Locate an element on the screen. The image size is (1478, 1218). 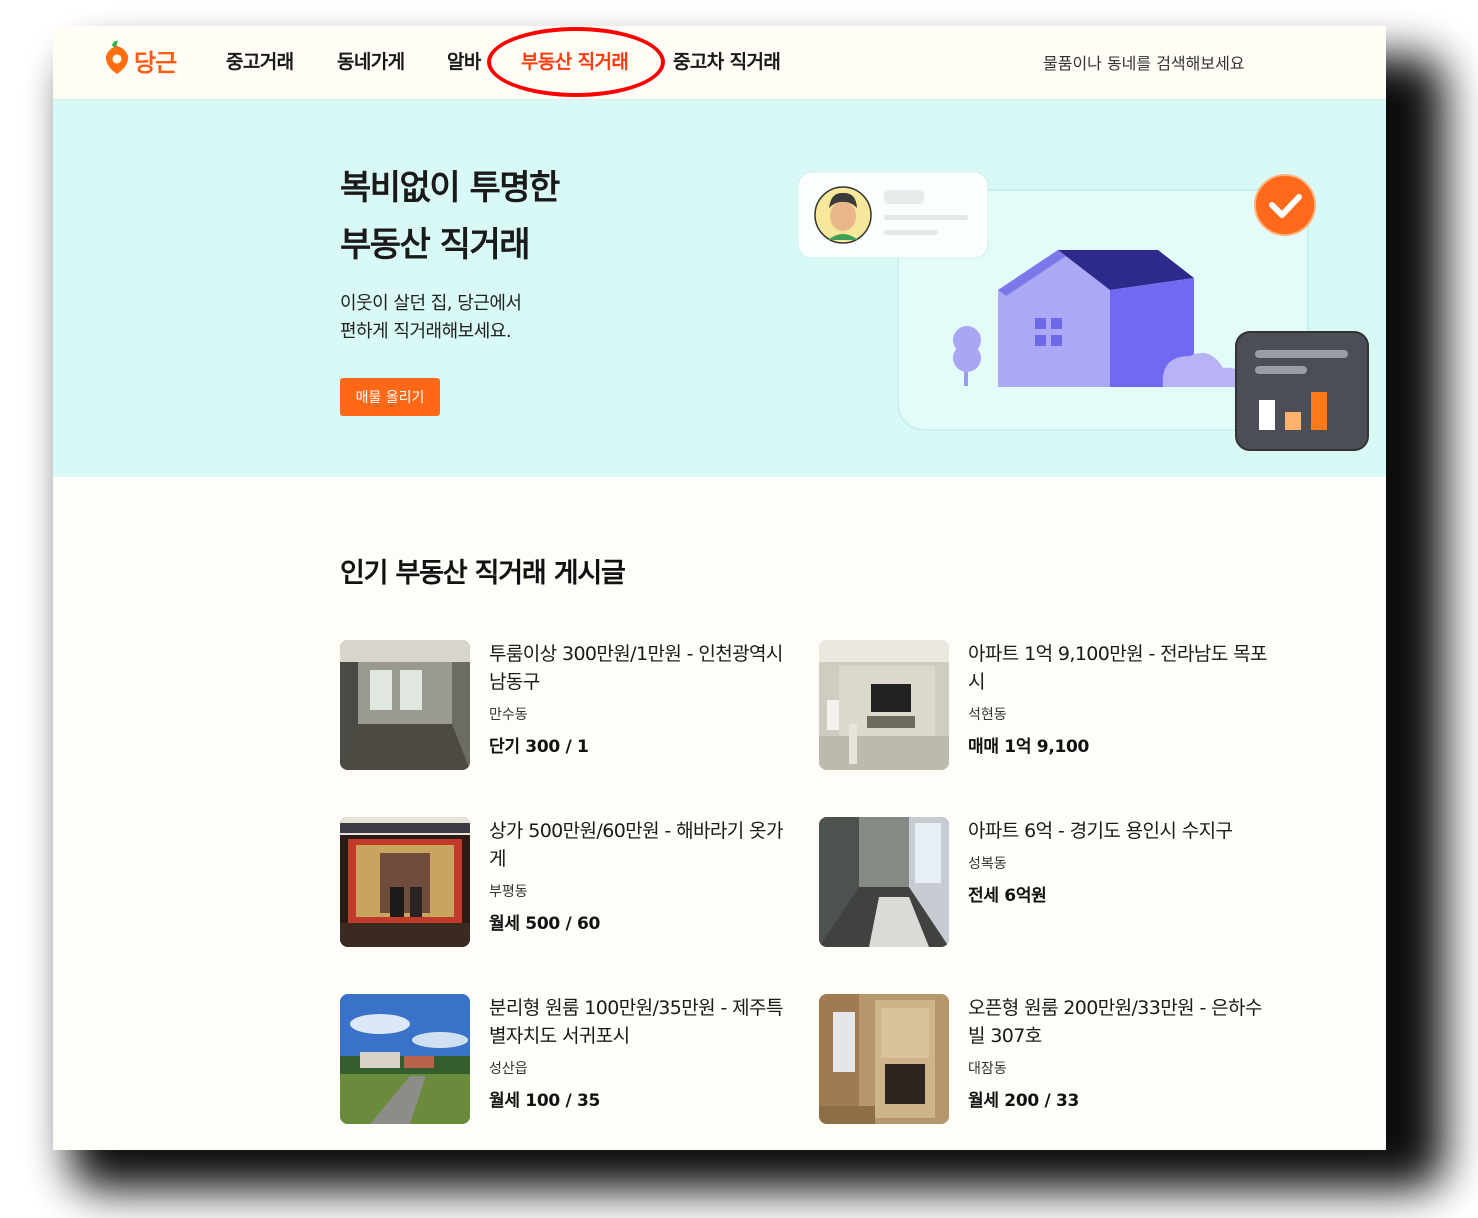
house-icon is located at coordinates (1096, 318).